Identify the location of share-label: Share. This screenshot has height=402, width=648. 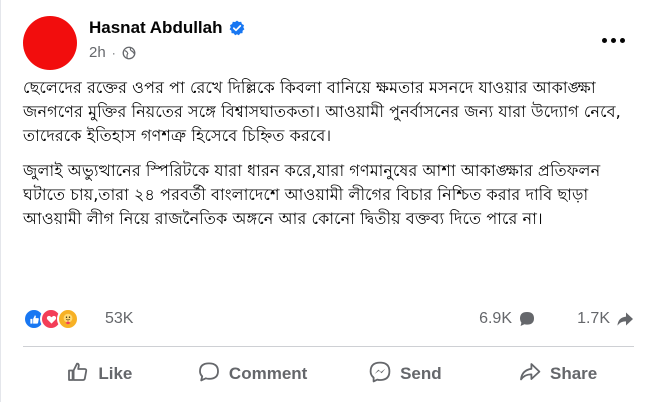
(574, 373).